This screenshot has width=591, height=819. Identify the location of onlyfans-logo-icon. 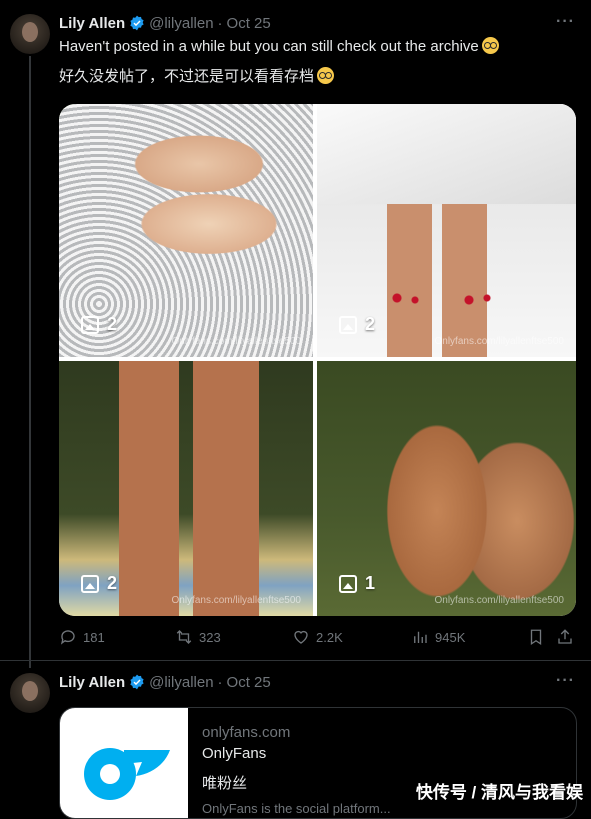
(127, 774).